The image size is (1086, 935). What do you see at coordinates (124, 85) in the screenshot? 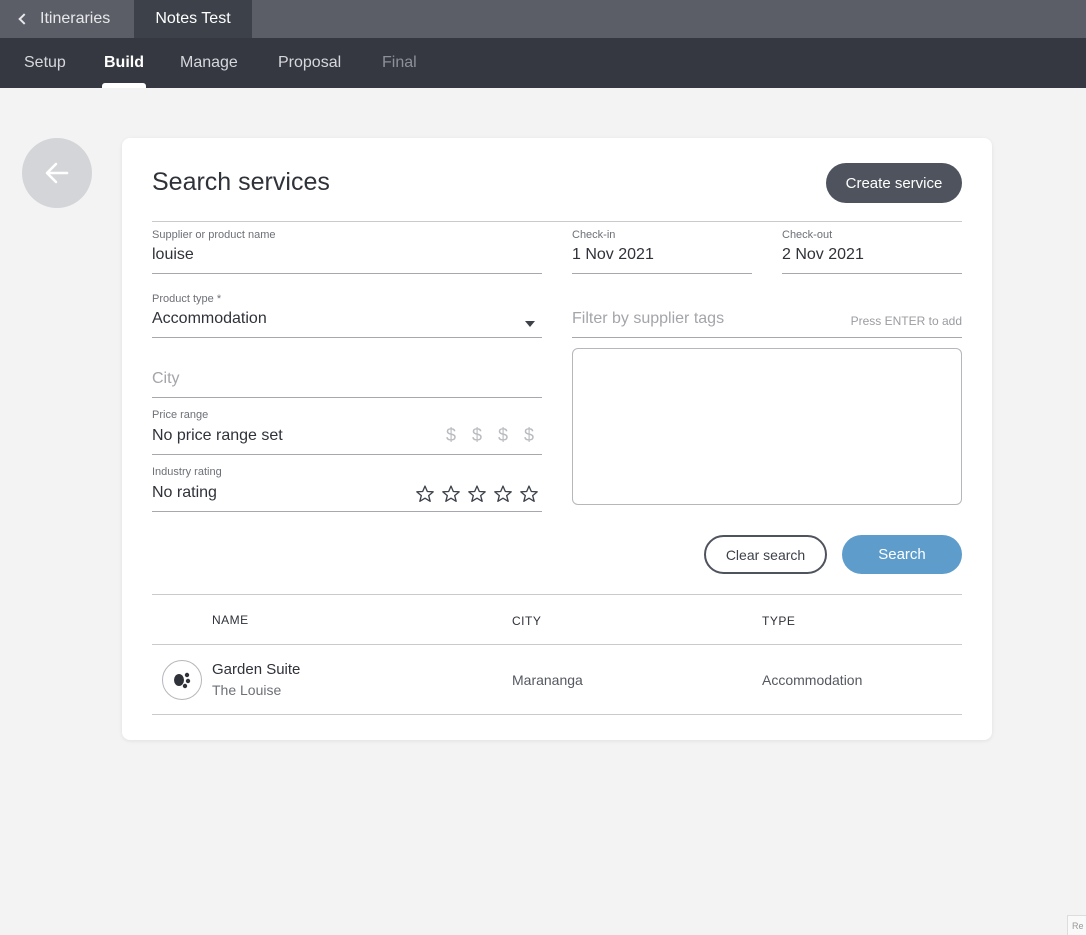
I see `nav-active-indicator` at bounding box center [124, 85].